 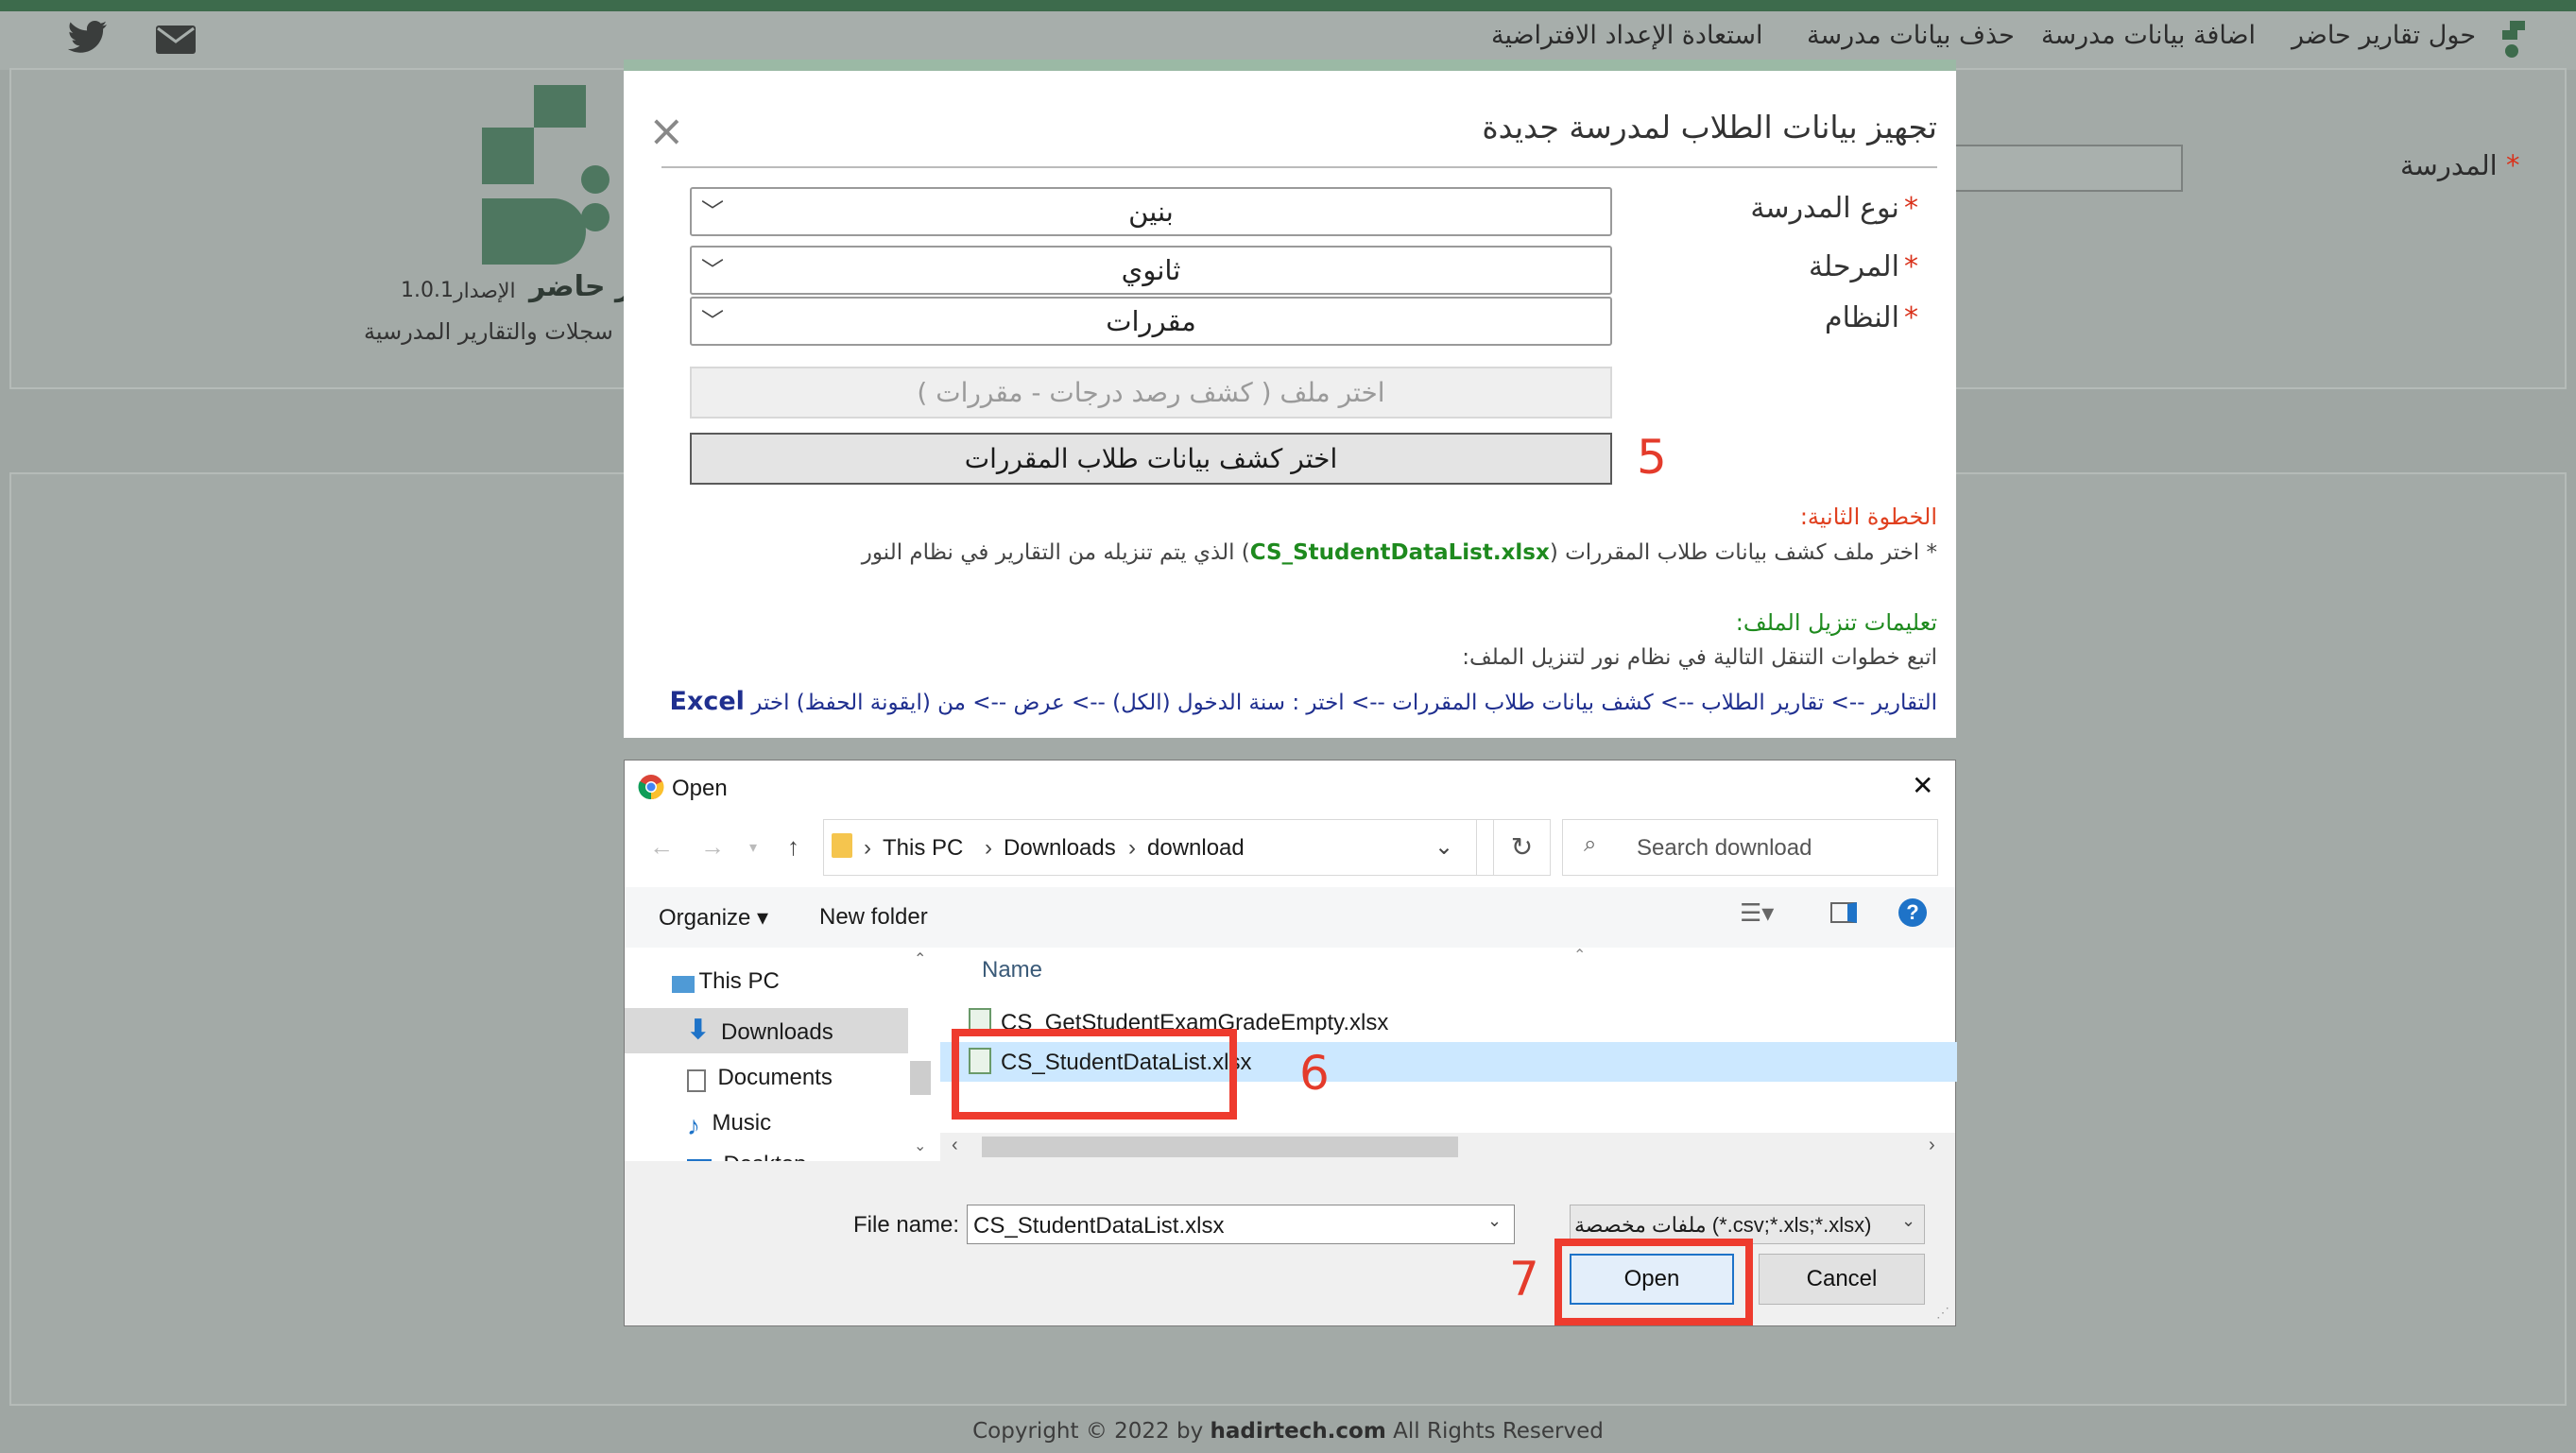 I want to click on scroll-thumb, so click(x=920, y=1078).